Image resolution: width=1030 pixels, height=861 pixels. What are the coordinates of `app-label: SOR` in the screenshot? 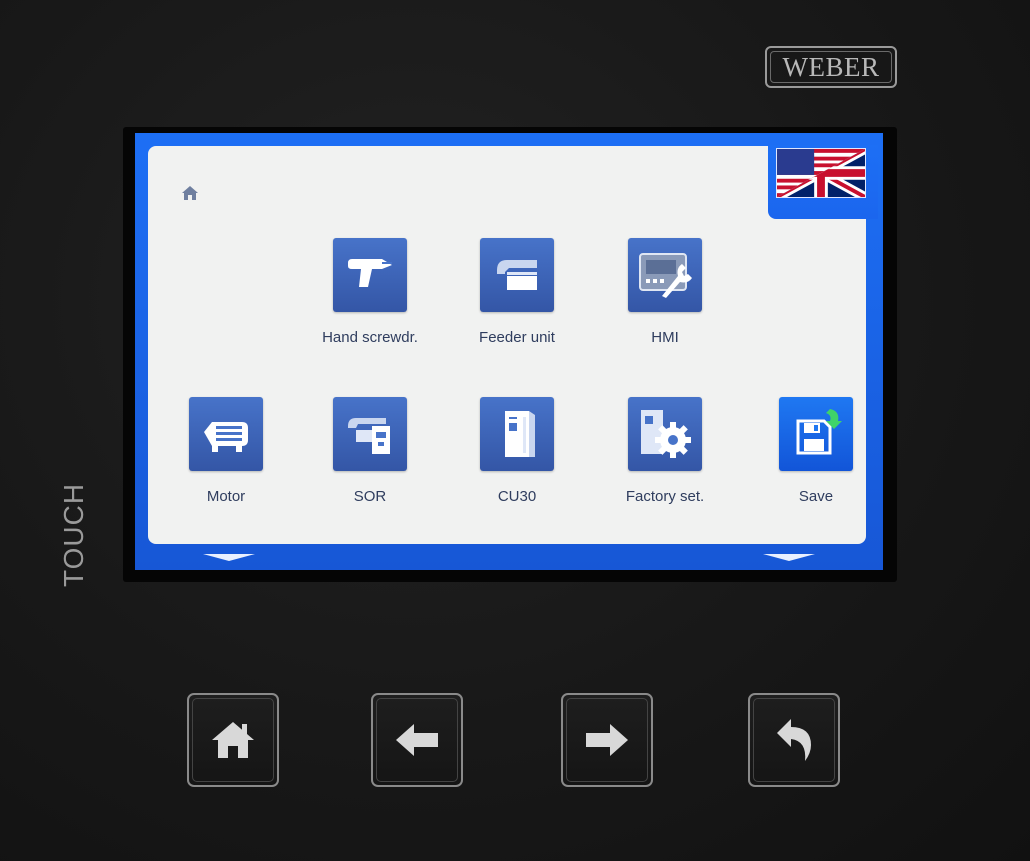 It's located at (370, 496).